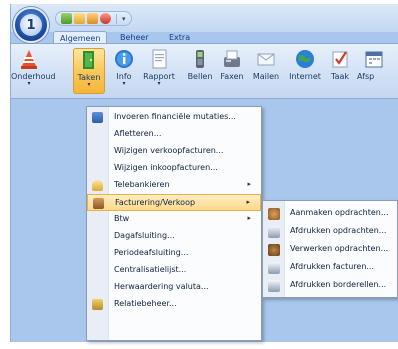 The image size is (398, 349). I want to click on door-icon, so click(89, 60).